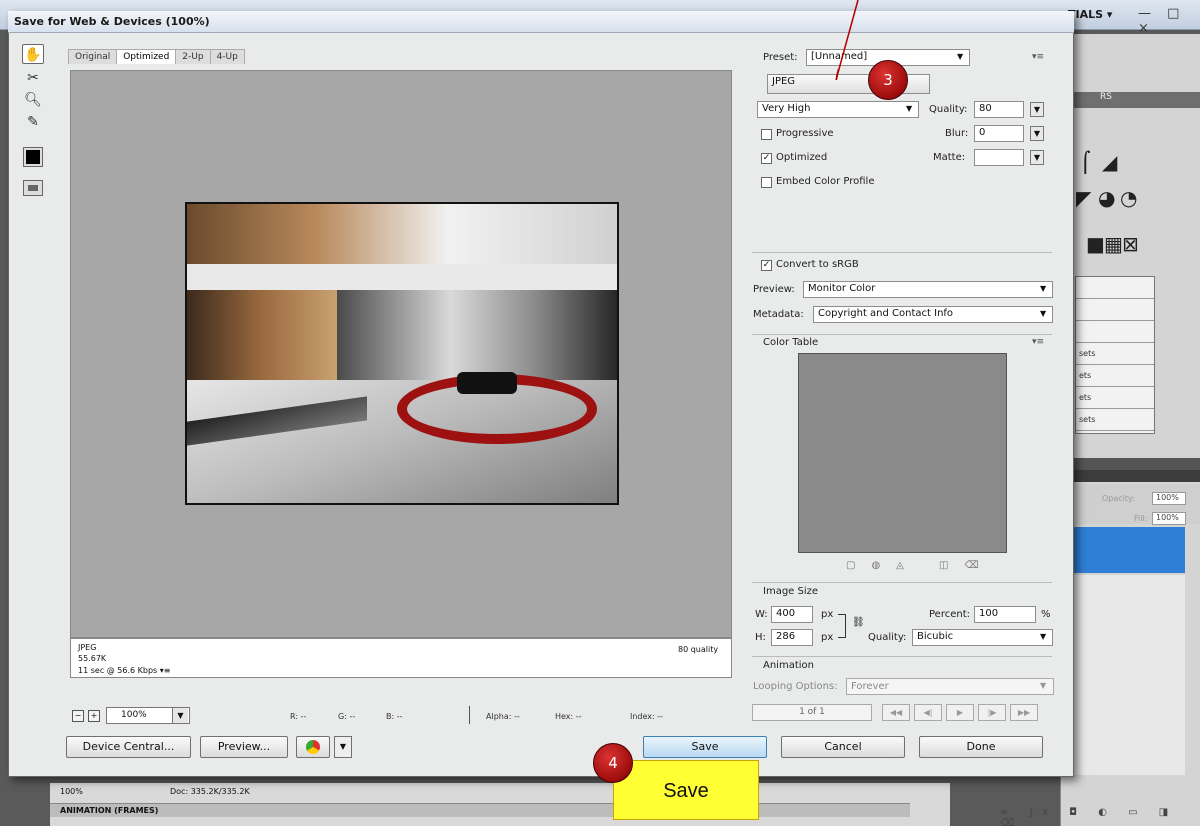 Image resolution: width=1200 pixels, height=829 pixels. I want to click on optimize-menu-icon: ▾≡, so click(1038, 57).